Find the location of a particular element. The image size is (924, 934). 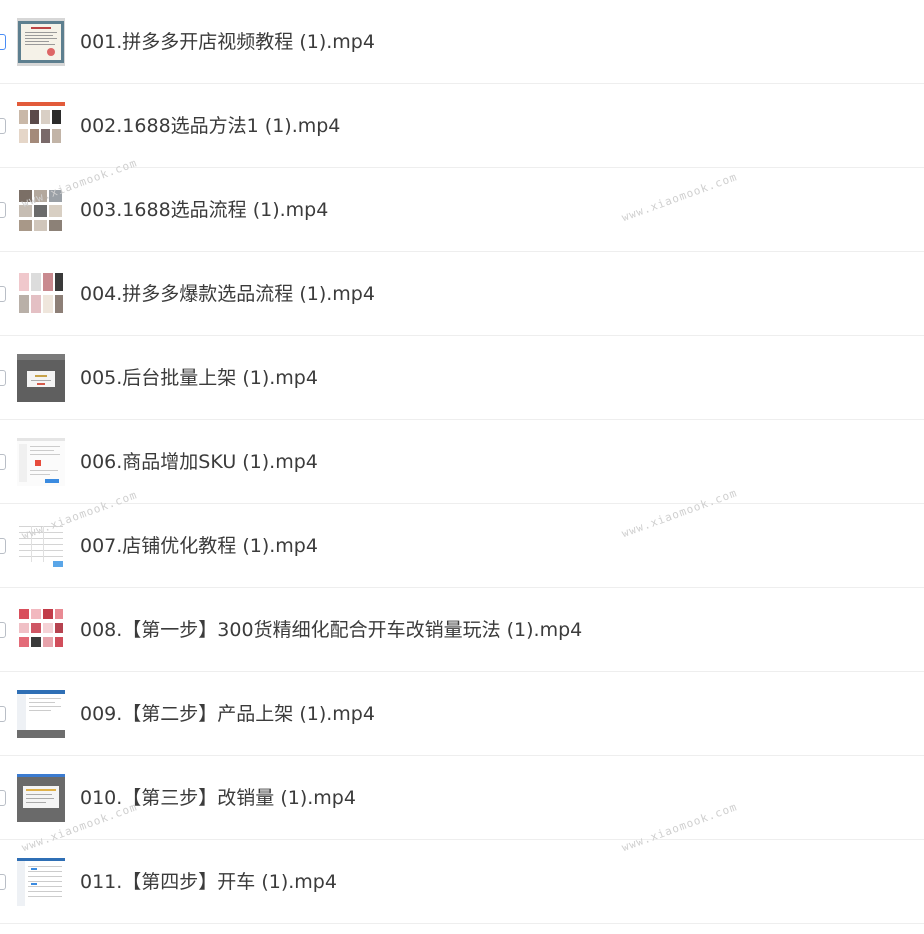

file-row: 006.商品增加SKU (1).mp4 is located at coordinates (462, 462).